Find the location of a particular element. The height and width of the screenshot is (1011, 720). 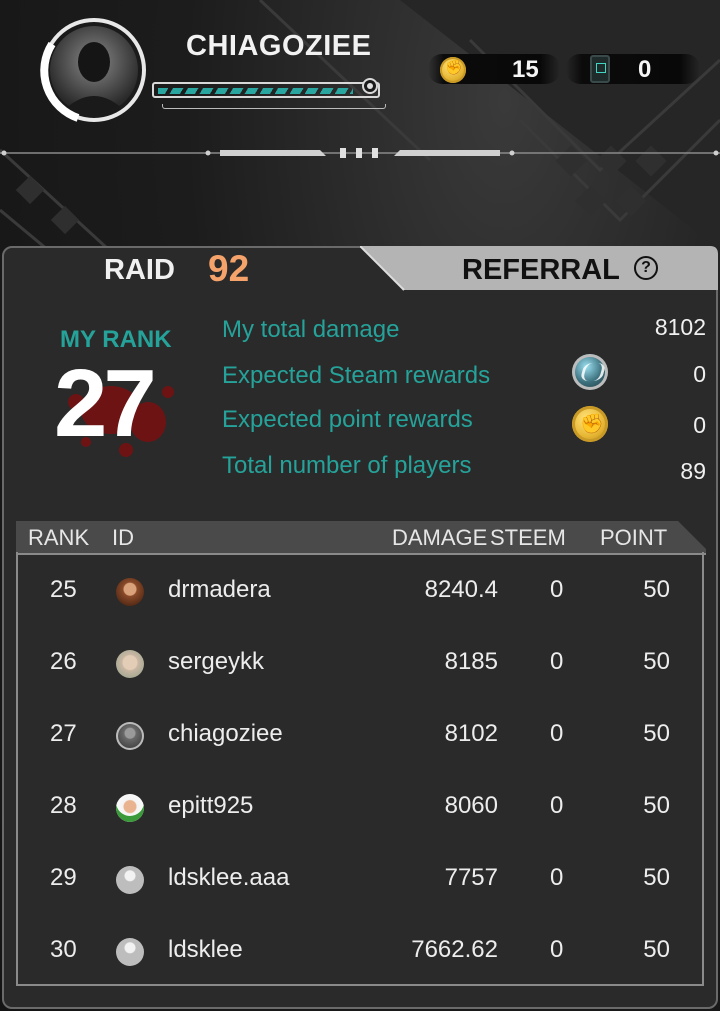

row-rank: 28 is located at coordinates (63, 805).